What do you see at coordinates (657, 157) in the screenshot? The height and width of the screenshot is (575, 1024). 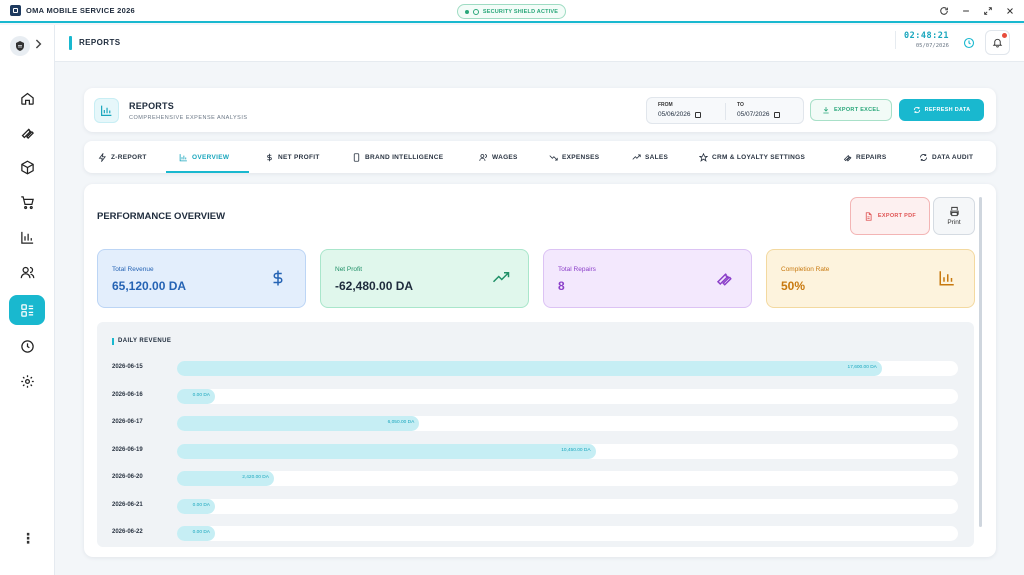 I see `tab-label: SALES` at bounding box center [657, 157].